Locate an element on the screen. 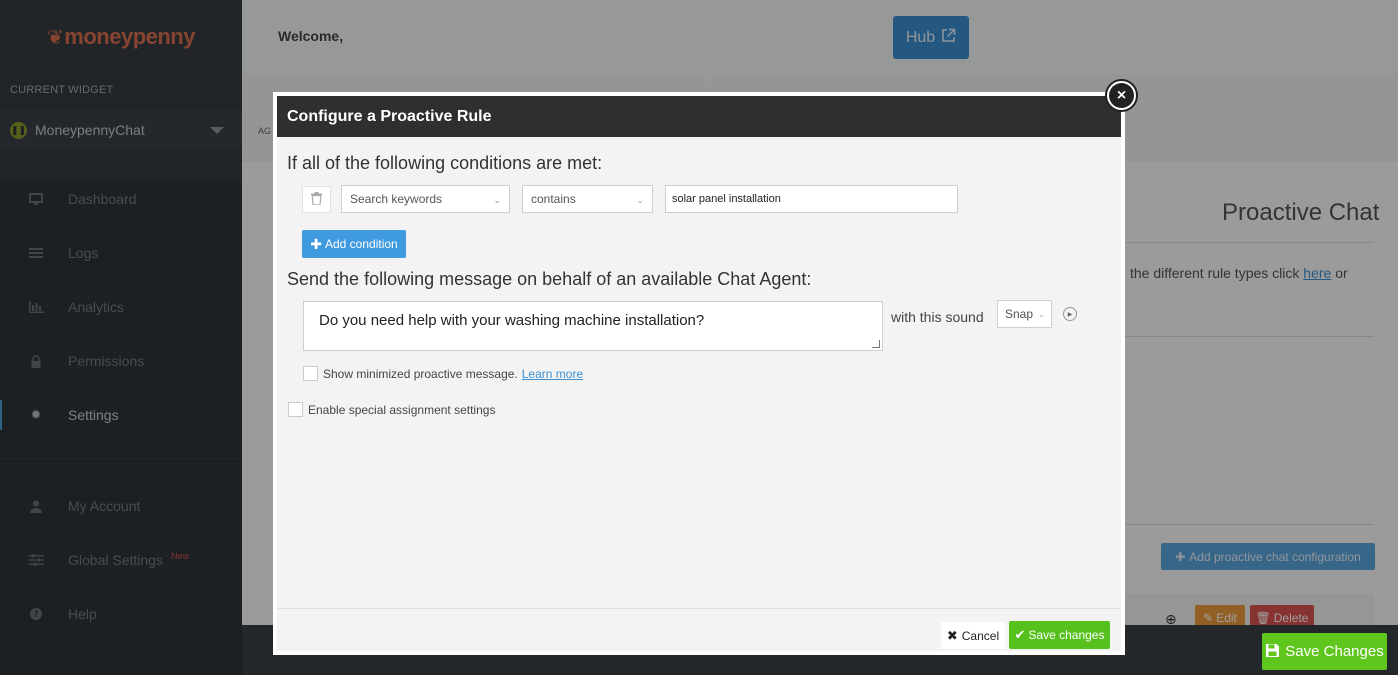  learn-more-link: Learn more is located at coordinates (552, 374).